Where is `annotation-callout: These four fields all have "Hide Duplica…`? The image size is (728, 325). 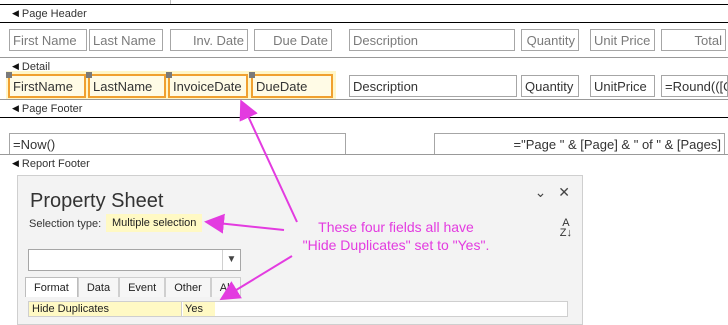 annotation-callout: These four fields all have "Hide Duplica… is located at coordinates (396, 236).